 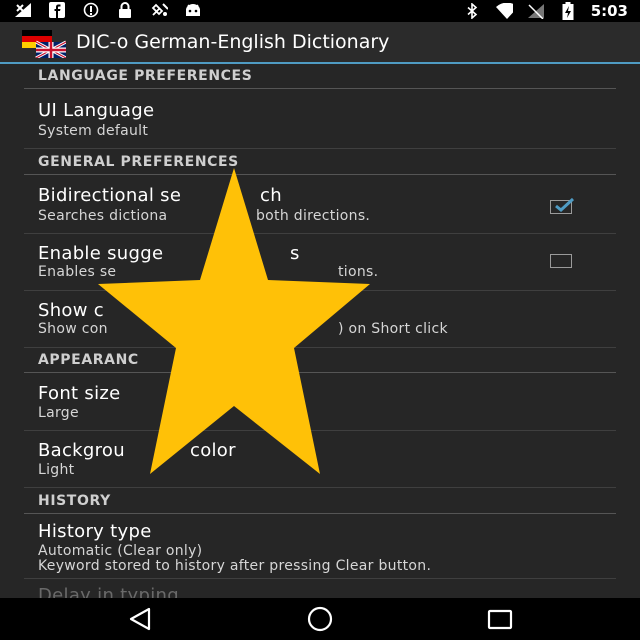 I want to click on pref-summary: Large, so click(x=58, y=413).